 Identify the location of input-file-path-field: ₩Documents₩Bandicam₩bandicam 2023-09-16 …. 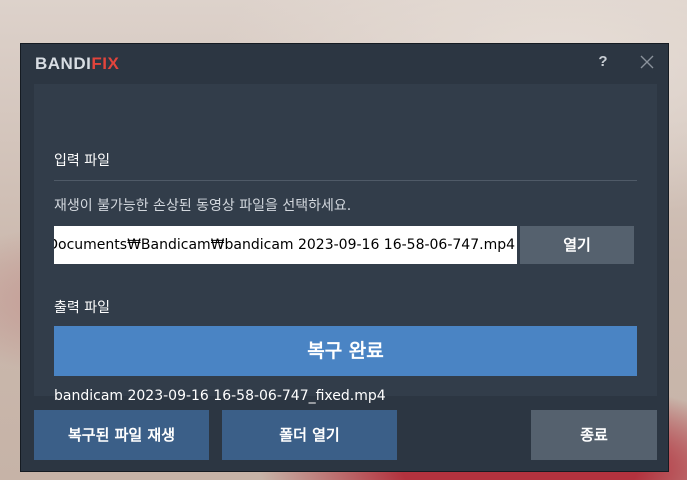
(285, 245).